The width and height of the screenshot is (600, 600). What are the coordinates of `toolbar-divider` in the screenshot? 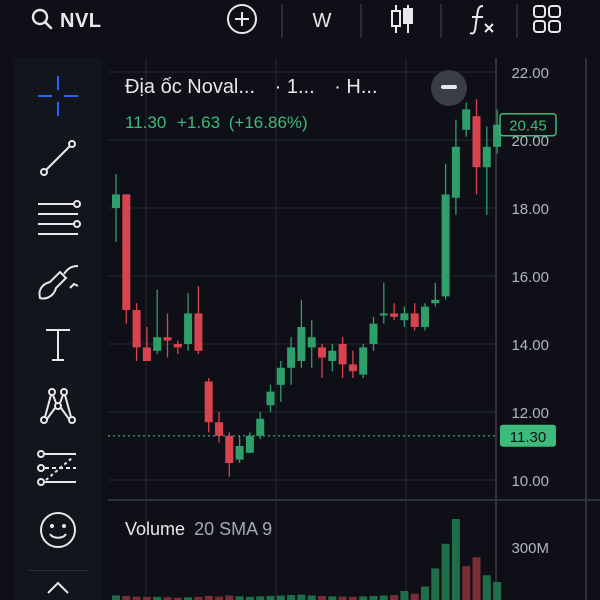 It's located at (58, 570).